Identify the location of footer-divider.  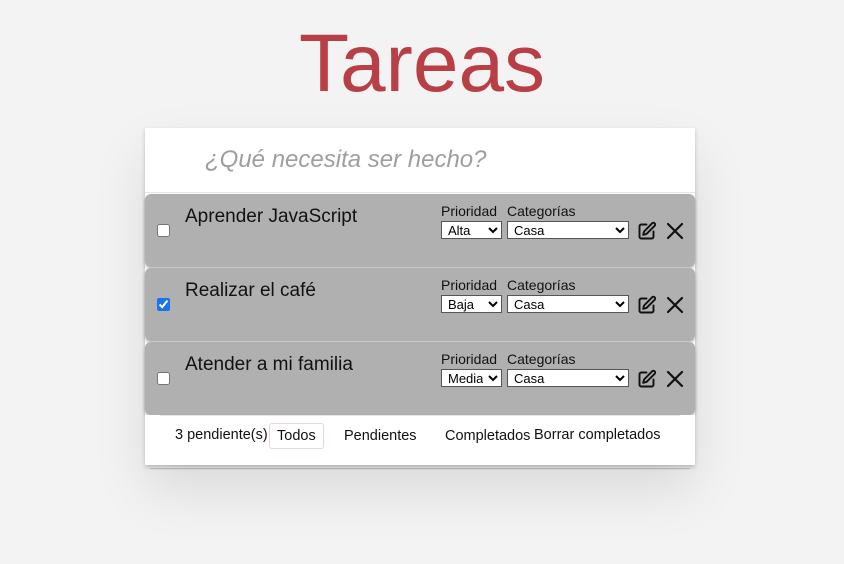
(420, 415).